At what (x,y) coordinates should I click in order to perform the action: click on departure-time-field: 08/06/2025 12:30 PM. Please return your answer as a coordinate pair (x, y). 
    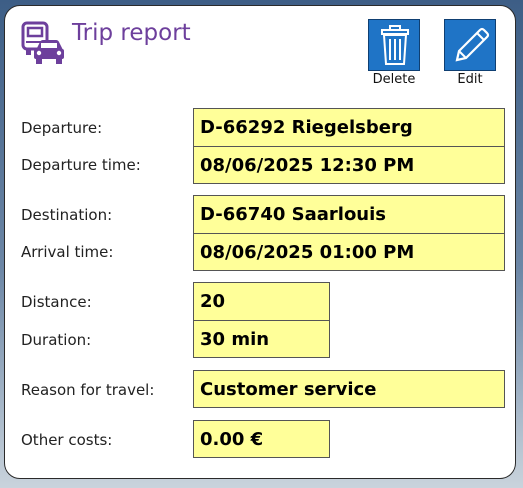
    Looking at the image, I should click on (349, 165).